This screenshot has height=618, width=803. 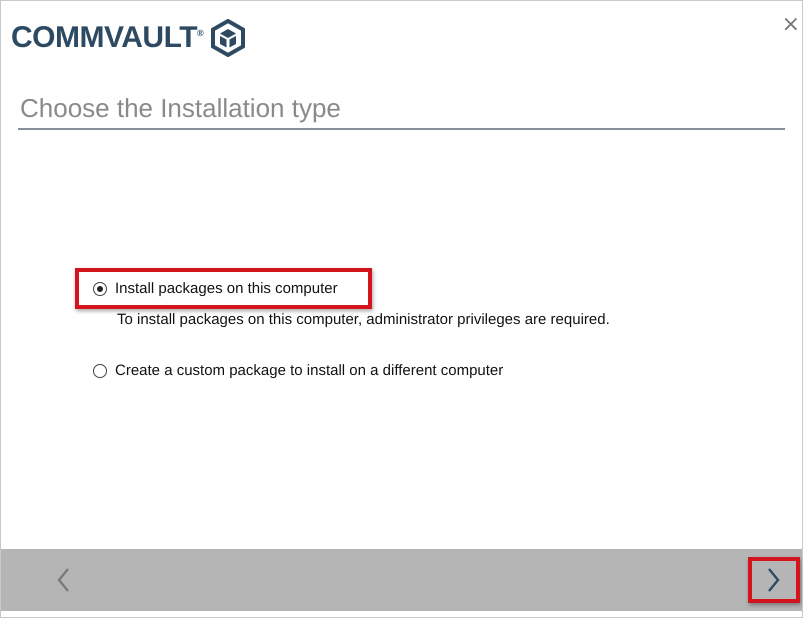 I want to click on next-button, so click(x=774, y=580).